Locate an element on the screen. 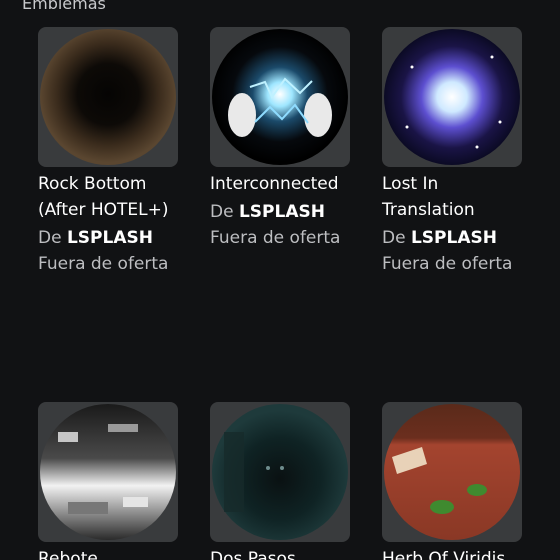  badge-card-dos-pasos: Dos Pasos is located at coordinates (285, 481).